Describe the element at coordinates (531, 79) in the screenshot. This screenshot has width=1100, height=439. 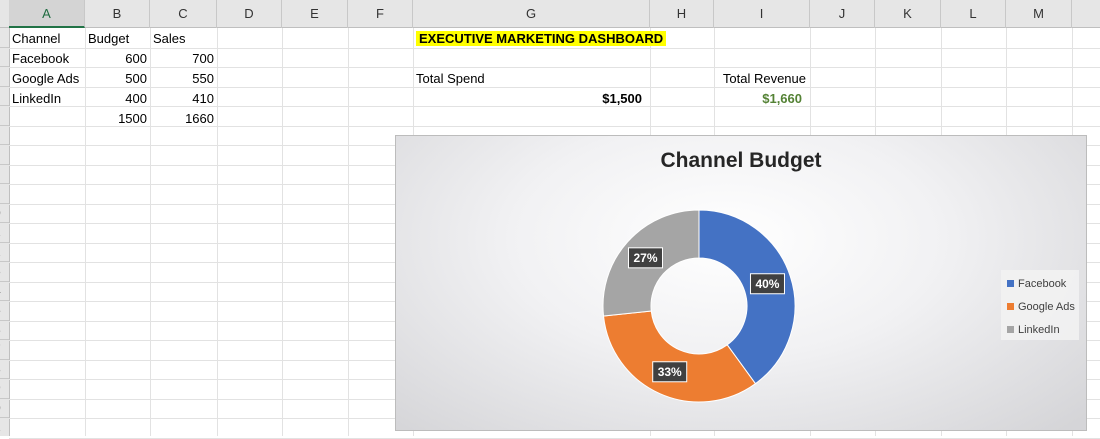
I see `total-spend-label: Total Spend` at that location.